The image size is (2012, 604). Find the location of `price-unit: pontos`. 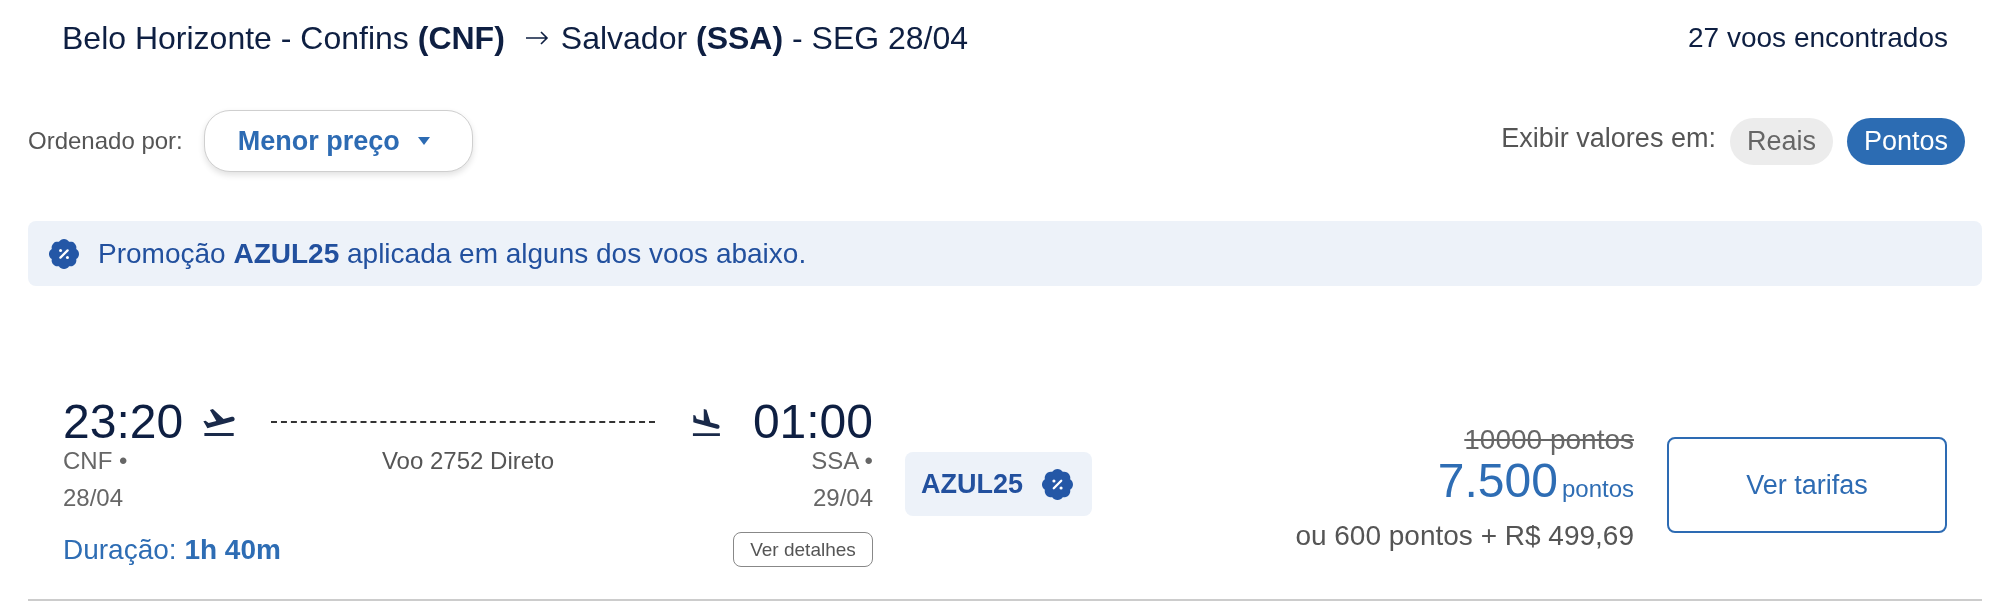

price-unit: pontos is located at coordinates (1597, 489).